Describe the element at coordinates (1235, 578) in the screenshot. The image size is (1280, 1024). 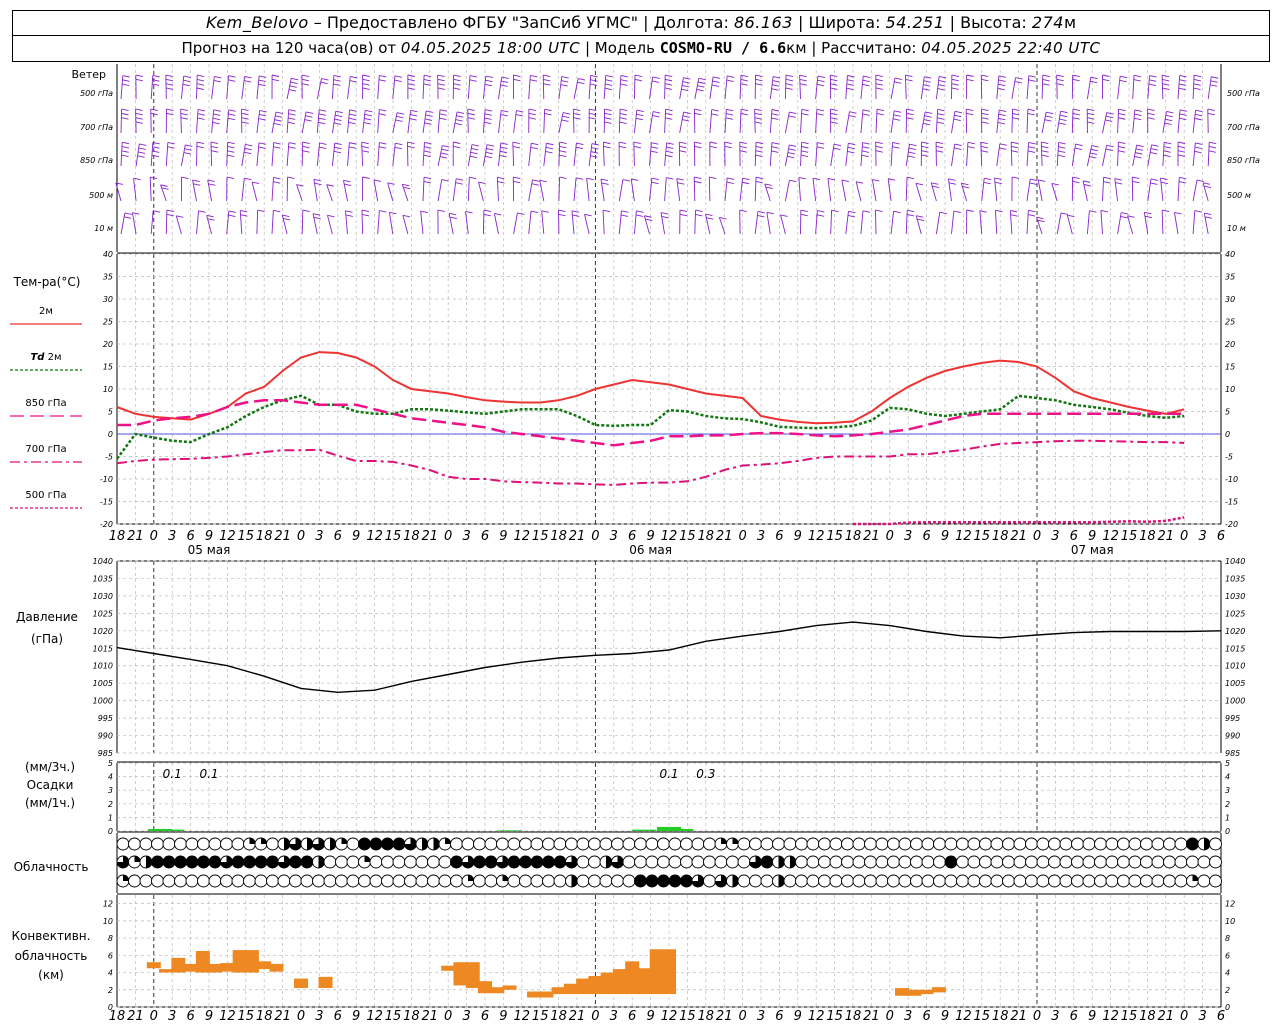
I see `pres-ytick-right: 1035` at that location.